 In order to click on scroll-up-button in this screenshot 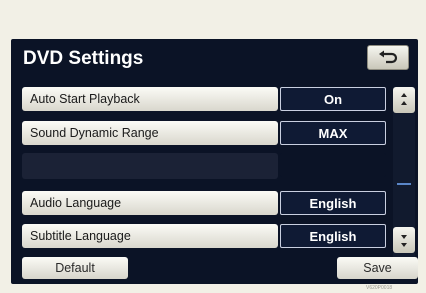, I will do `click(404, 100)`.